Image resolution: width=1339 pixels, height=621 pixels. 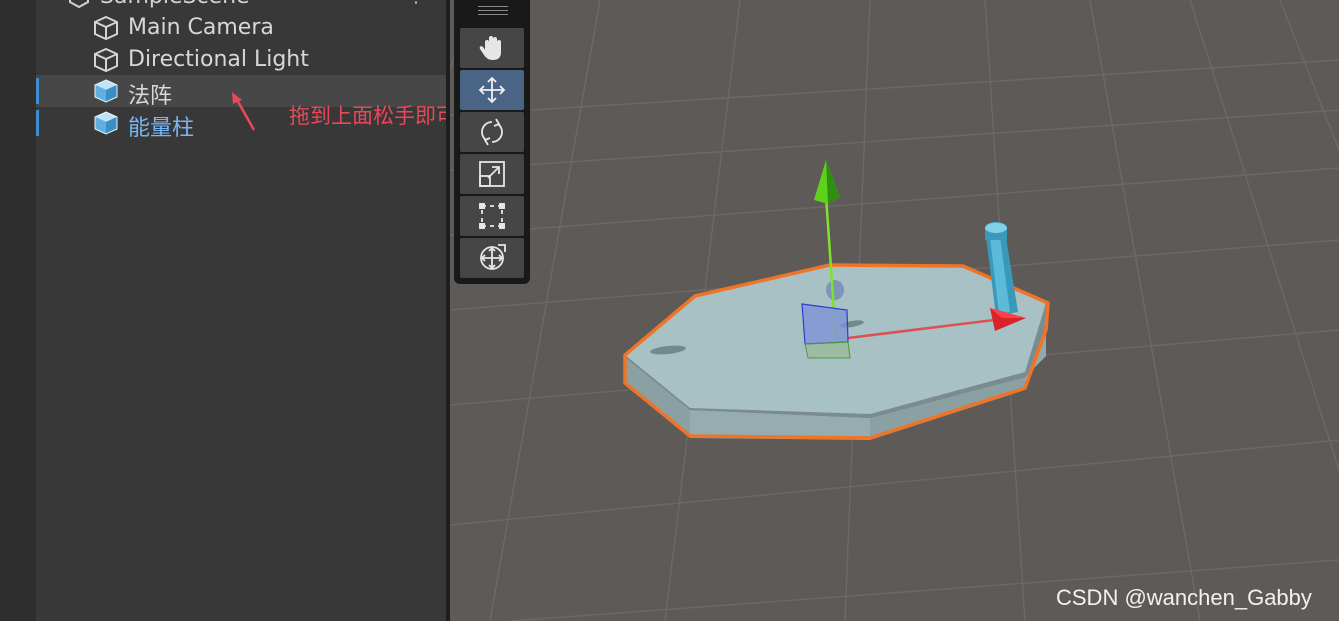 What do you see at coordinates (201, 27) in the screenshot?
I see `hierarchy-item-label: Main Camera` at bounding box center [201, 27].